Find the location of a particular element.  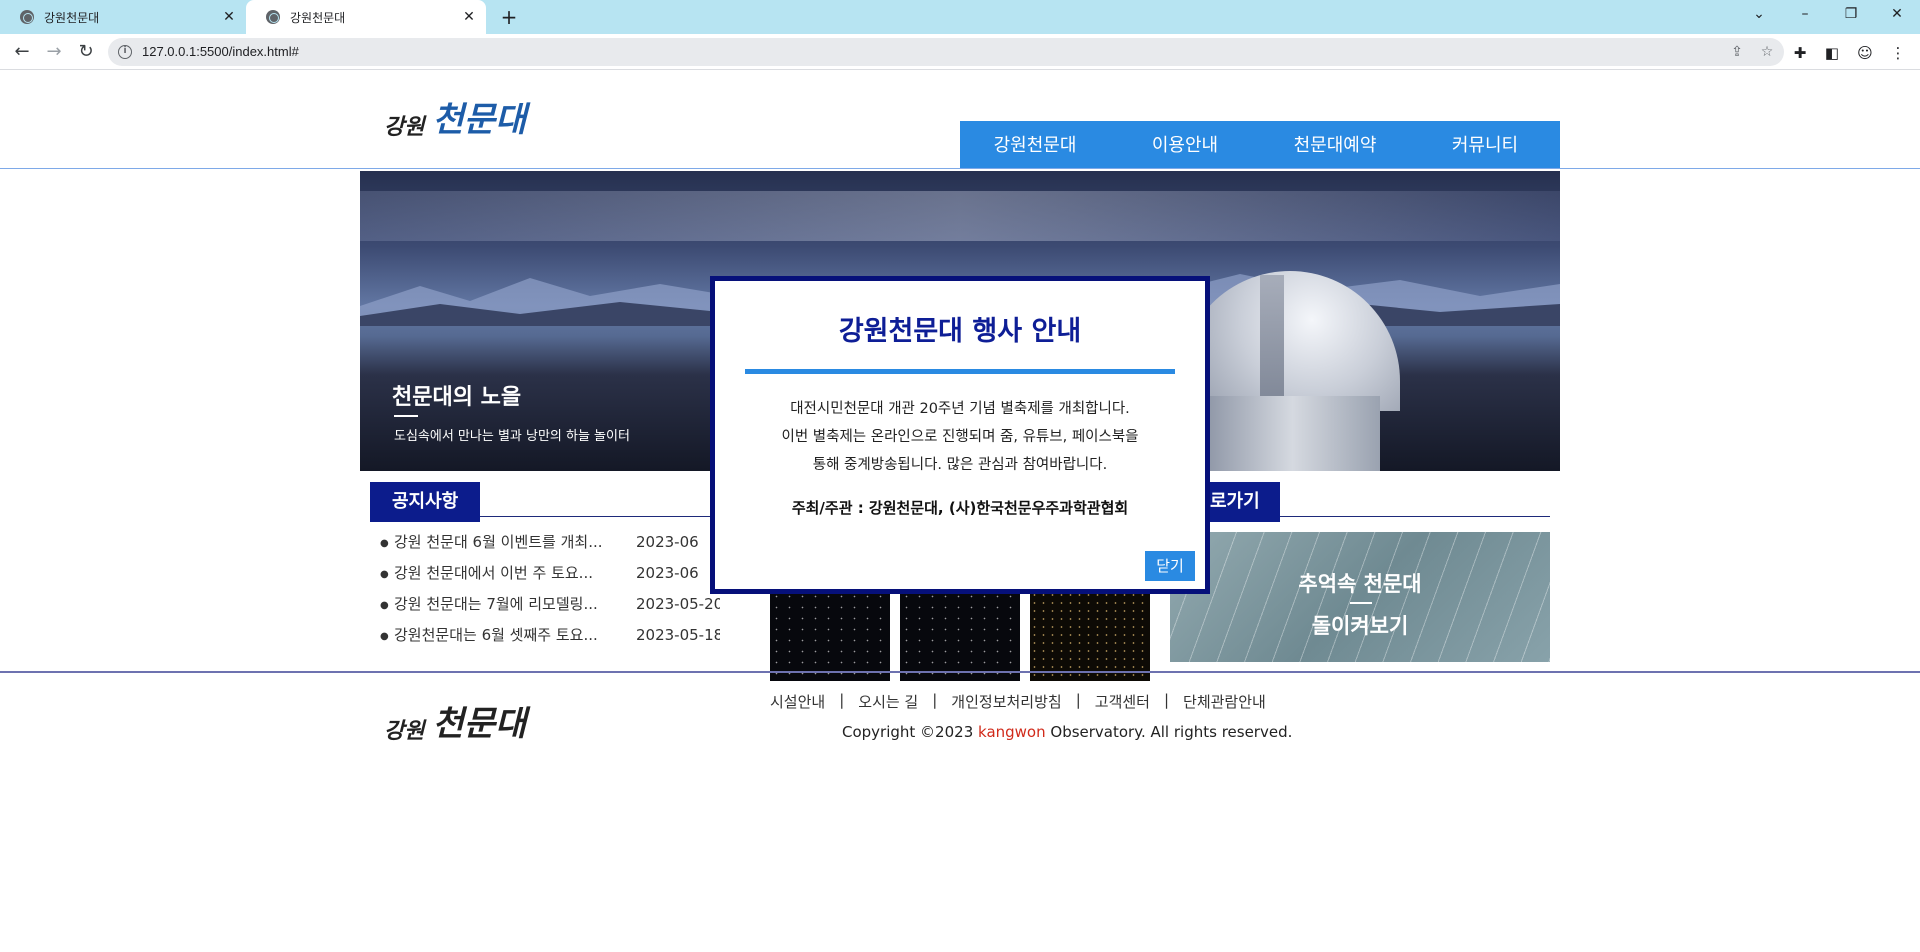

list-item: ● 강원 천문대는 7월에 리모델링... 2023-05-20 is located at coordinates (560, 610).